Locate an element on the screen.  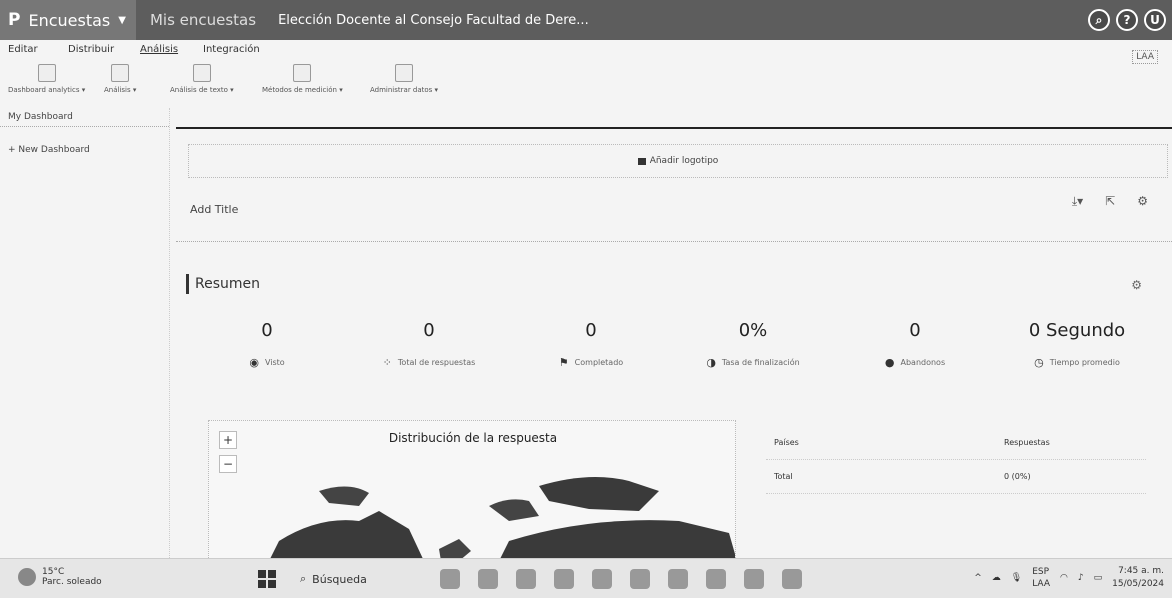
stat-viewed: 0 ◉ Visto is located at coordinates (267, 344).